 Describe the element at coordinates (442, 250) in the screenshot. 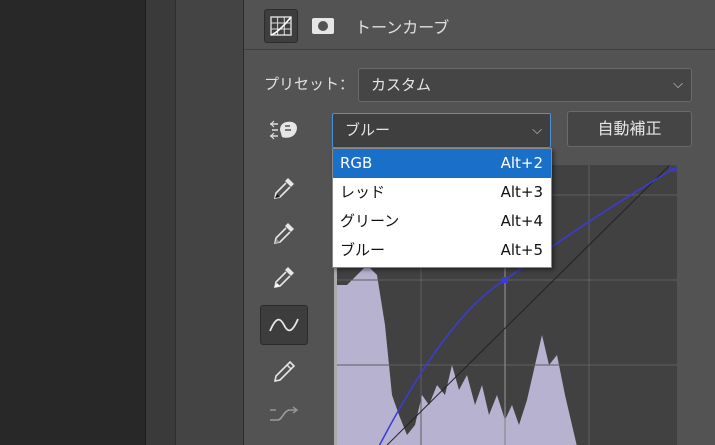

I see `channel-menu-item-blue: ブルー Alt+5` at that location.